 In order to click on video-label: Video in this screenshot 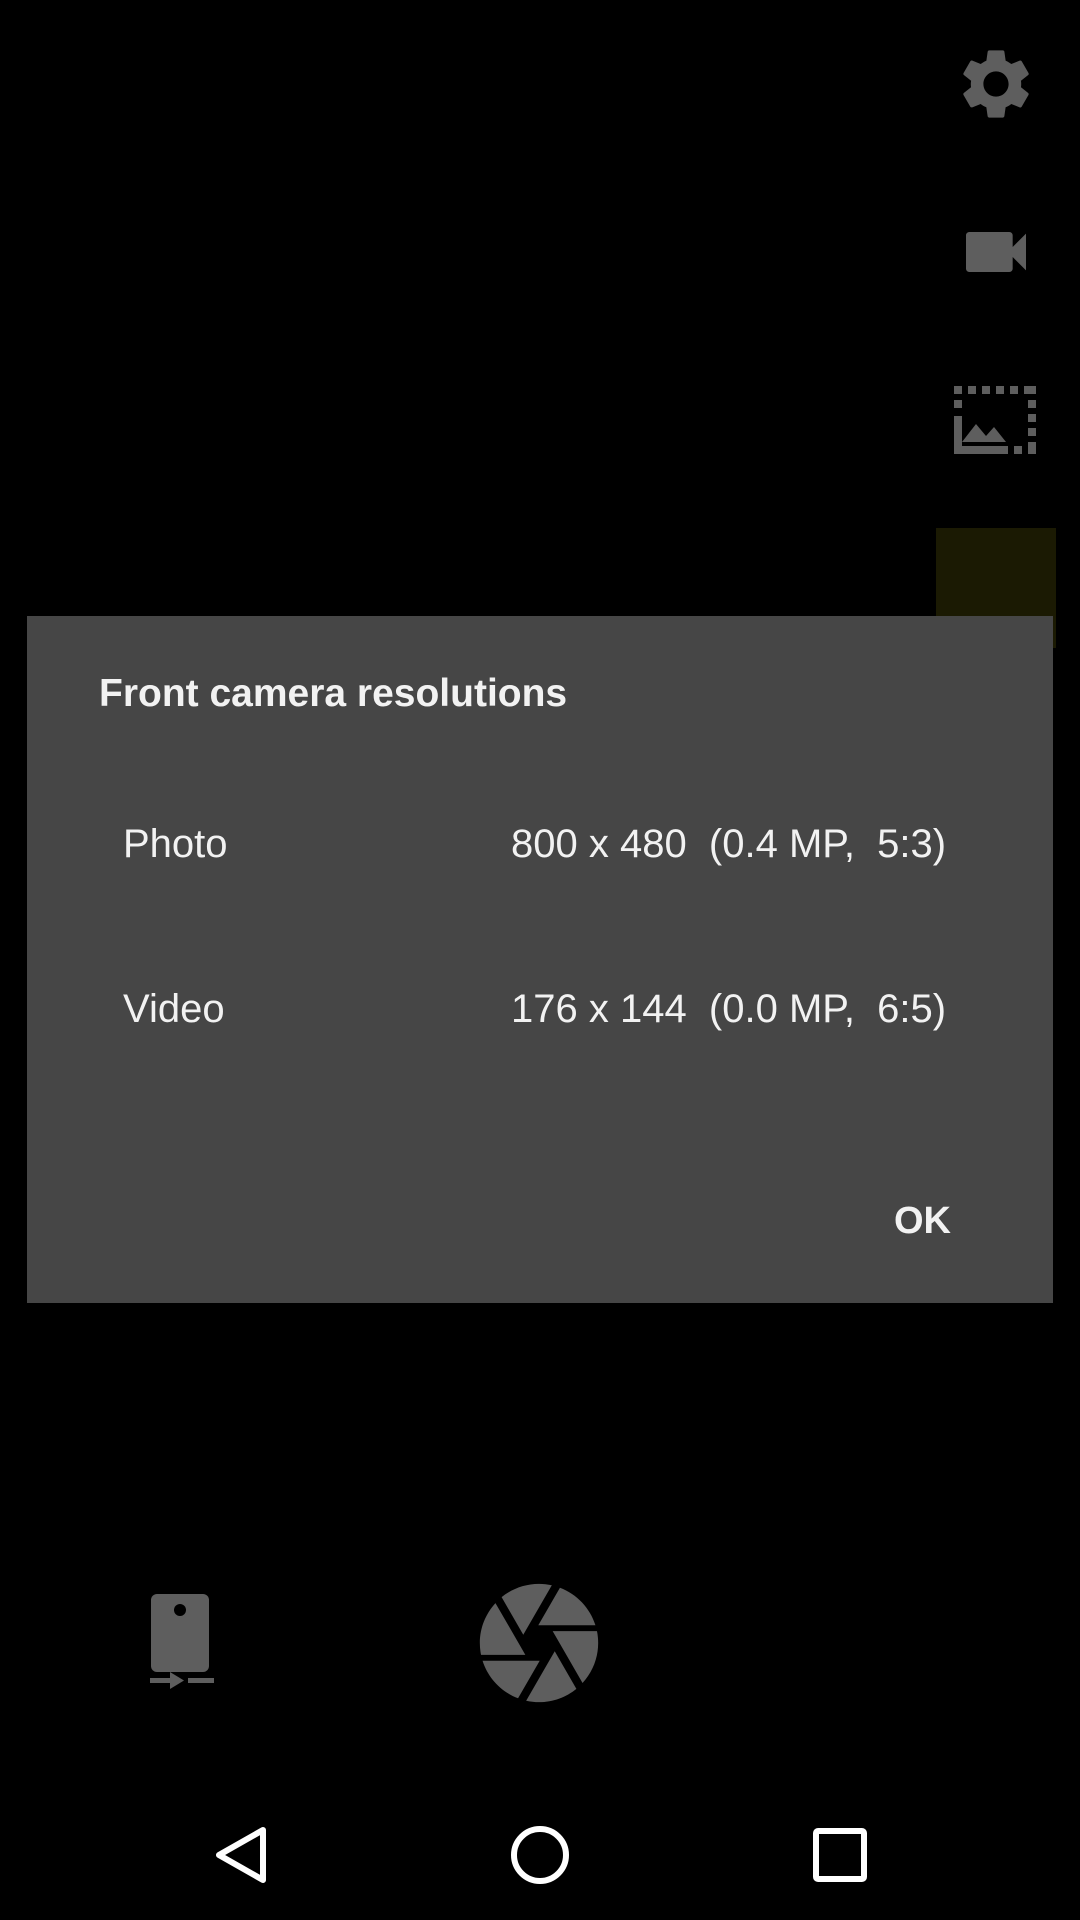, I will do `click(174, 1009)`.